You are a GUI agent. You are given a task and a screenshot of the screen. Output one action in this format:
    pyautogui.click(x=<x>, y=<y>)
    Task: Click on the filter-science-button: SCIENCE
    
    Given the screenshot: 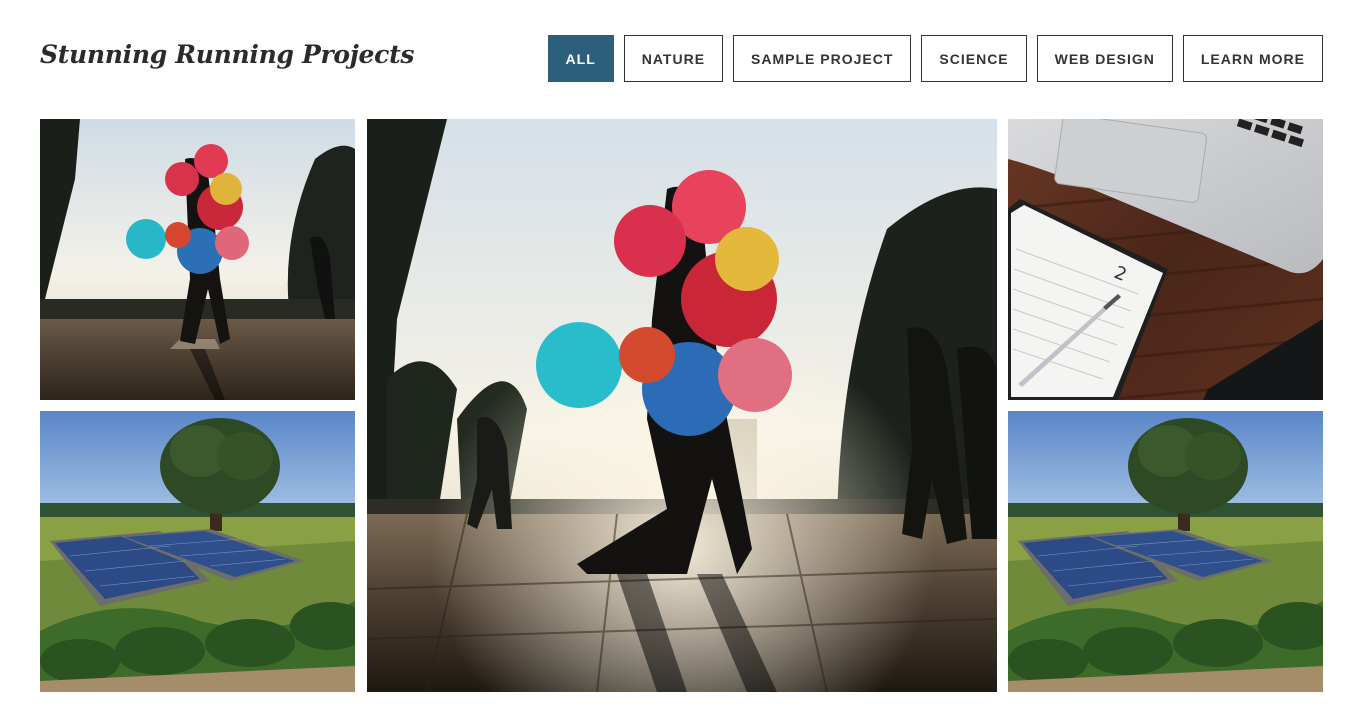 What is the action you would take?
    pyautogui.click(x=974, y=58)
    